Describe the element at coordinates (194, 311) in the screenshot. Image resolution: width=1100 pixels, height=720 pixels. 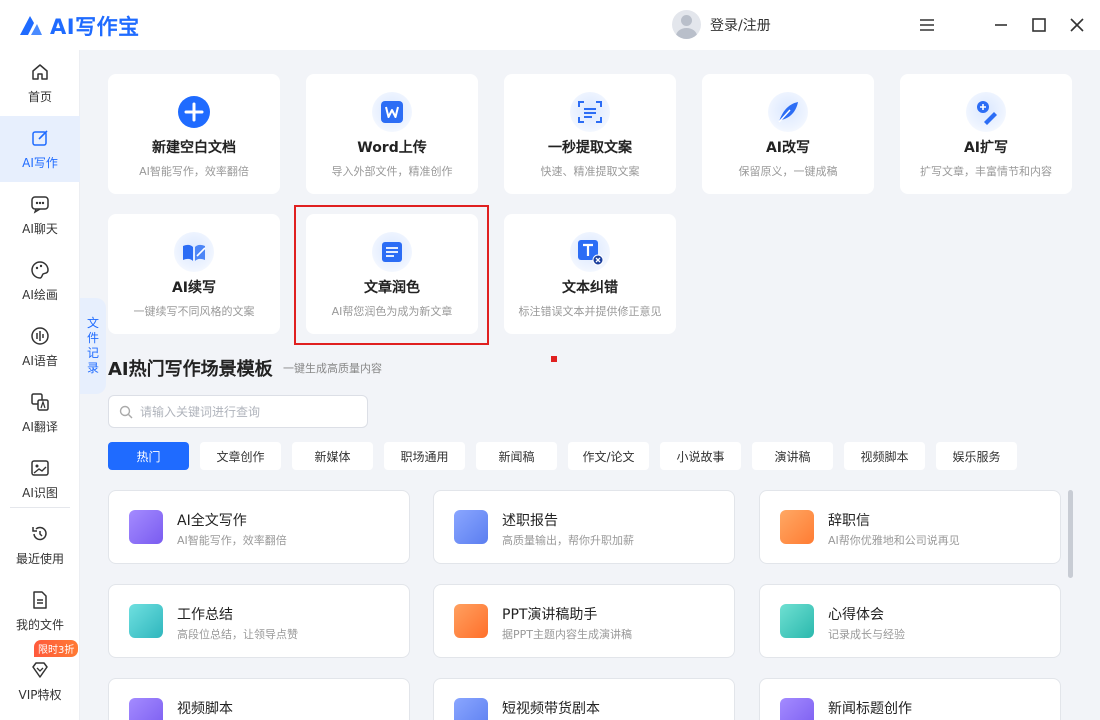
I see `tool-subtitle: 一键续写不同风格的文案` at that location.